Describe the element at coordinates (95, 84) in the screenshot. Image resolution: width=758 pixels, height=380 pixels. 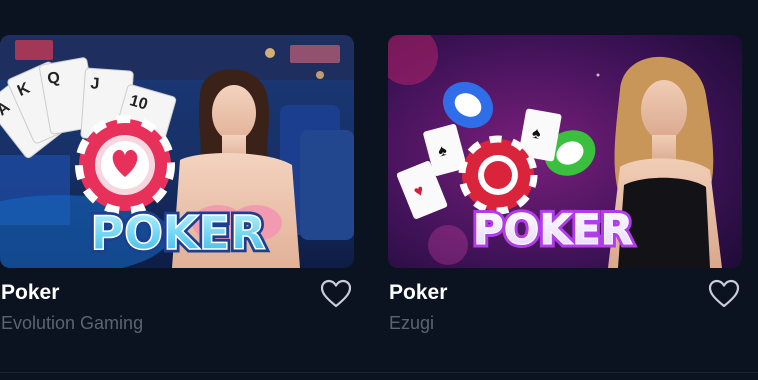
I see `card-rank: J` at that location.